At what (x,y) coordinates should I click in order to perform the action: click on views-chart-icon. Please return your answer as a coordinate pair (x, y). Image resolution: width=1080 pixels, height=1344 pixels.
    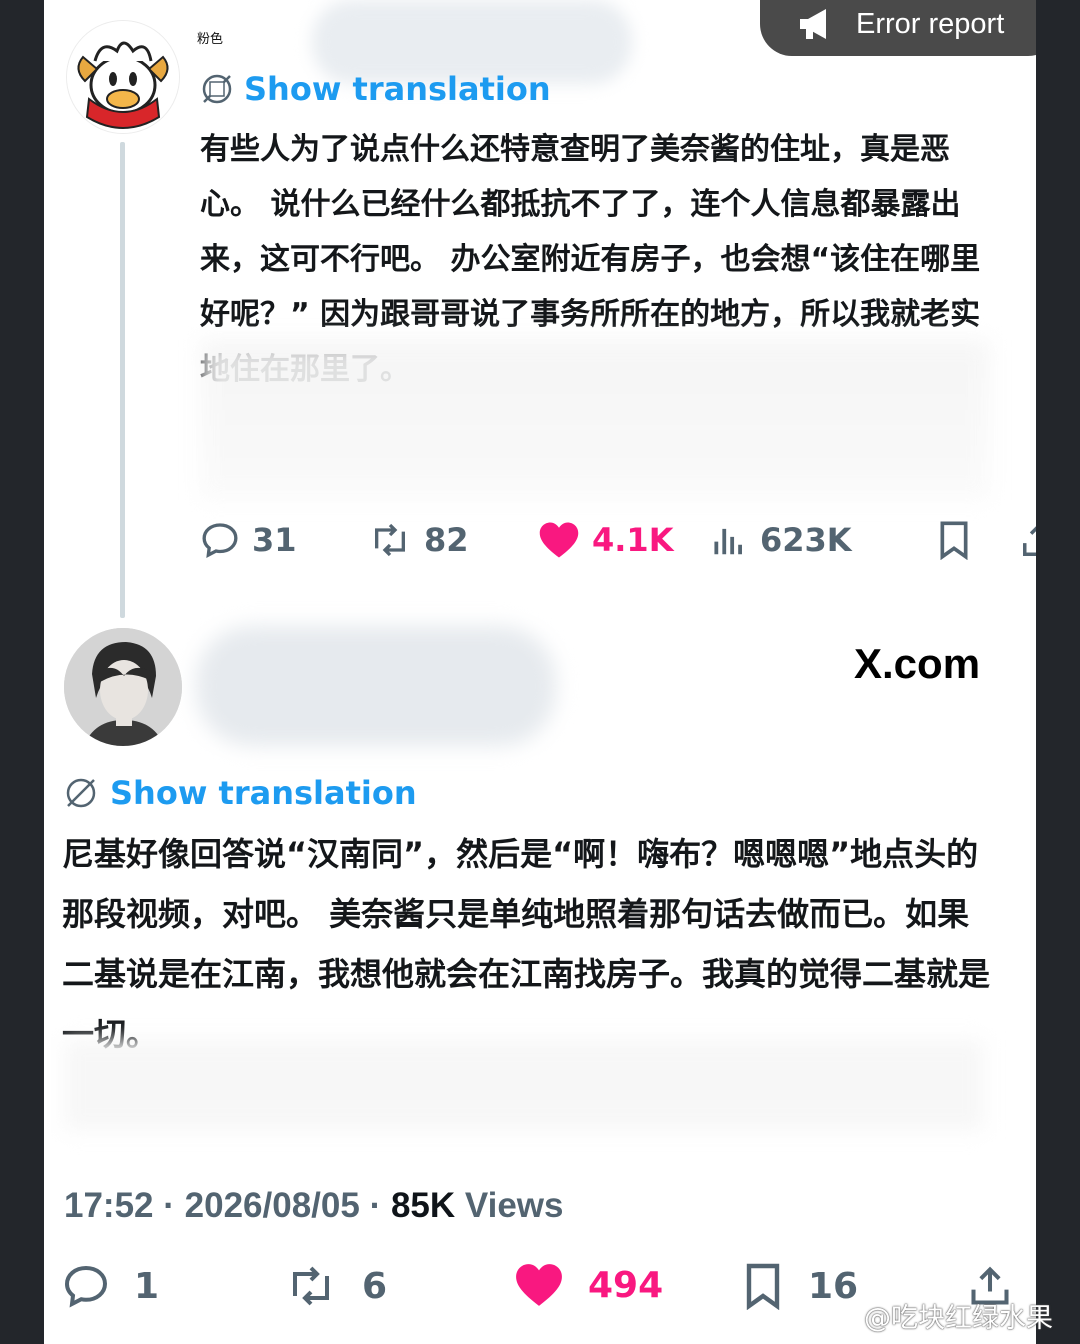
    Looking at the image, I should click on (728, 541).